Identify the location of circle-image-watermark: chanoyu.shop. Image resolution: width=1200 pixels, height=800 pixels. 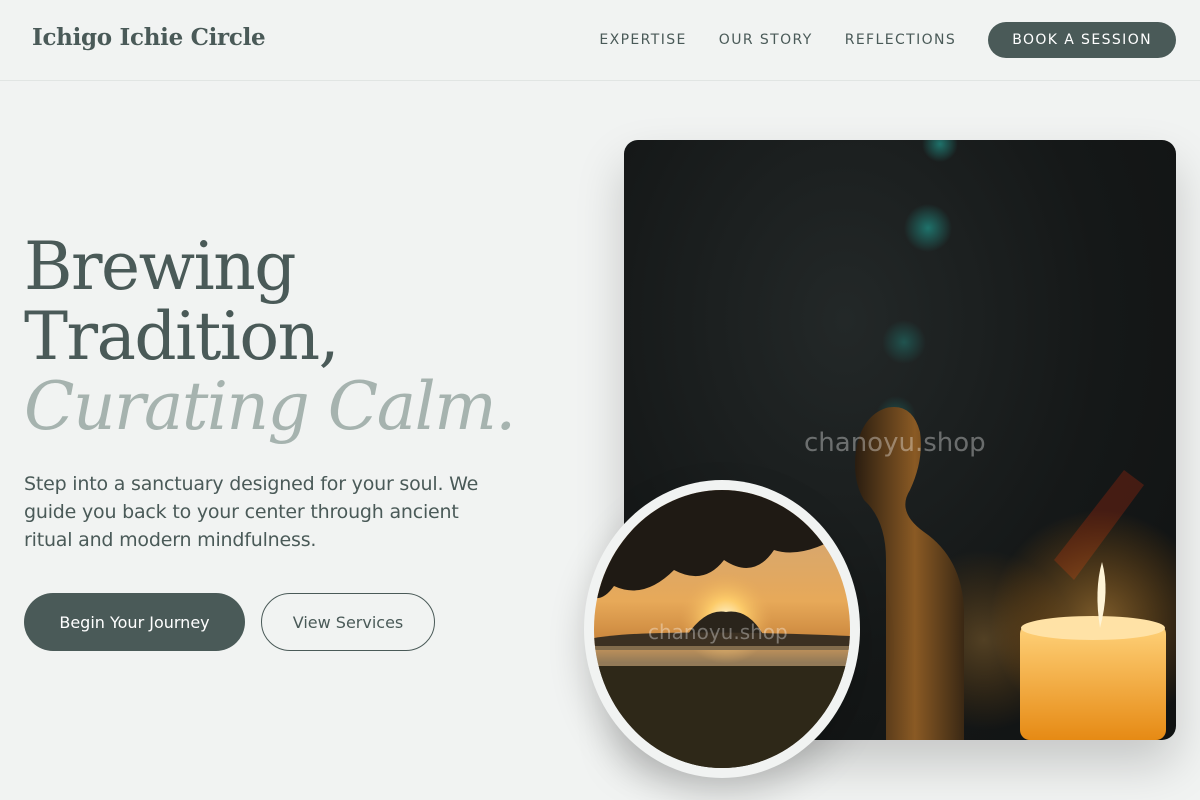
(718, 632).